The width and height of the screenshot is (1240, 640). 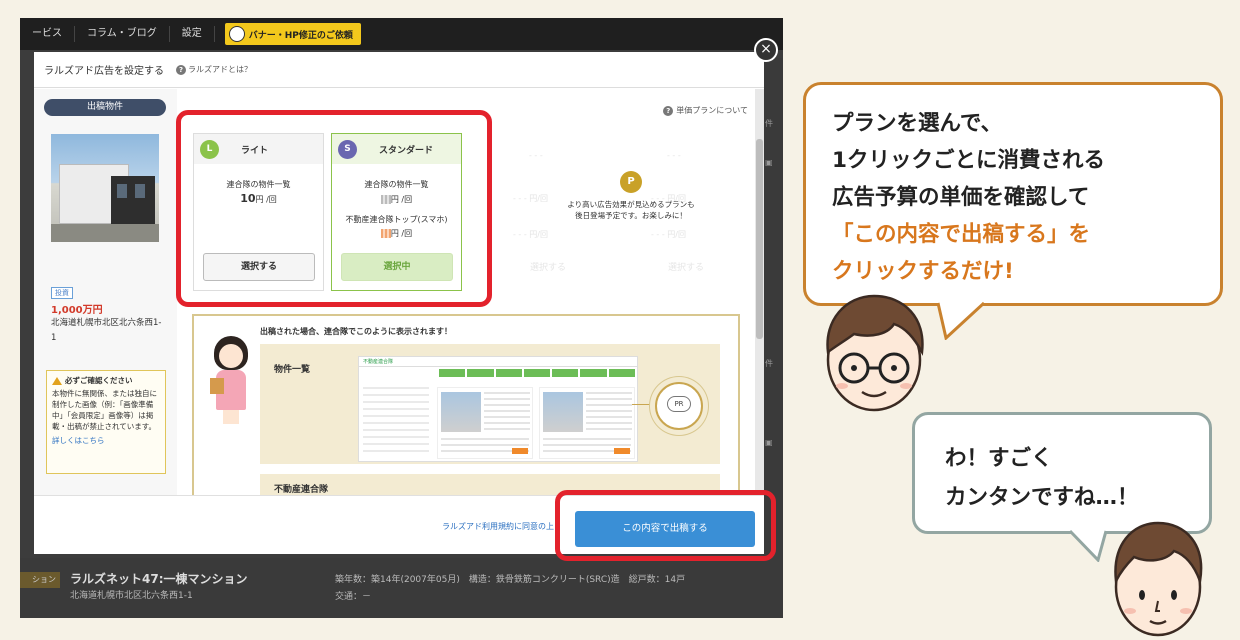 What do you see at coordinates (104, 71) in the screenshot?
I see `modal-title: ラルズアド広告を設定する` at bounding box center [104, 71].